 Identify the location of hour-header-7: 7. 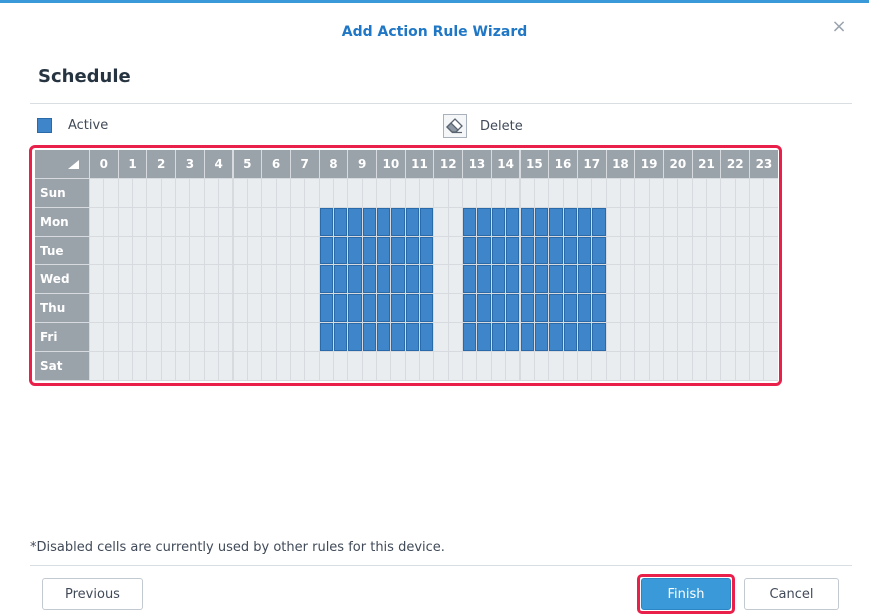
(304, 164).